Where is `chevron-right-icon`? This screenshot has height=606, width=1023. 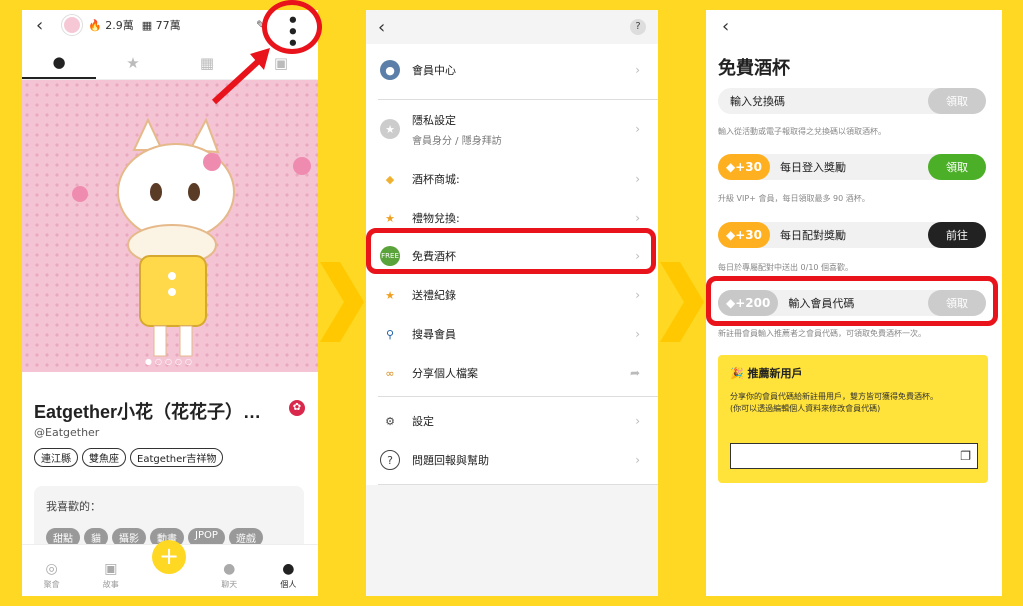 chevron-right-icon is located at coordinates (682, 302).